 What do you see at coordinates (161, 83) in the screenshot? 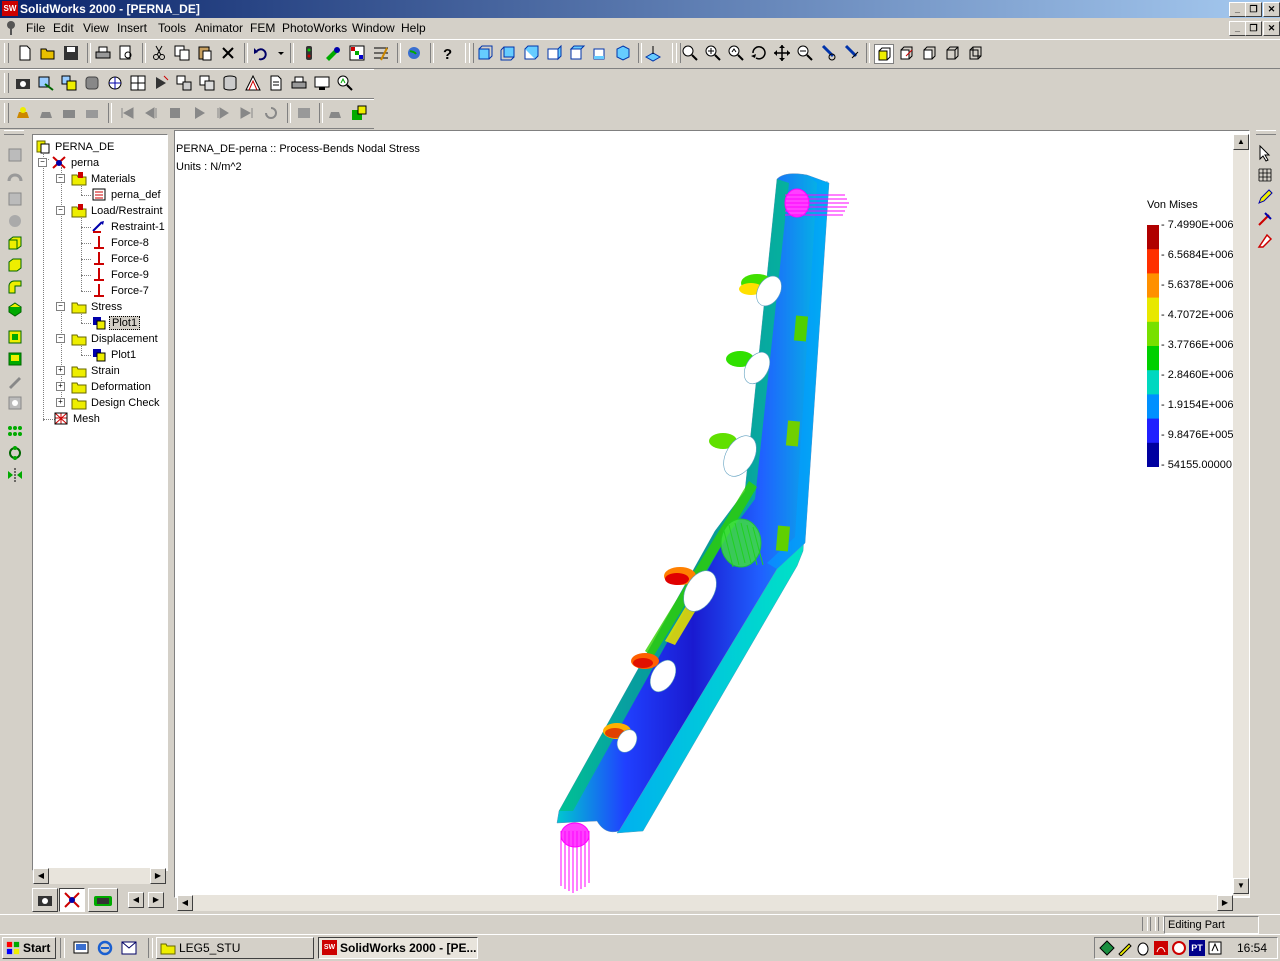
I see `fem-run-icon` at bounding box center [161, 83].